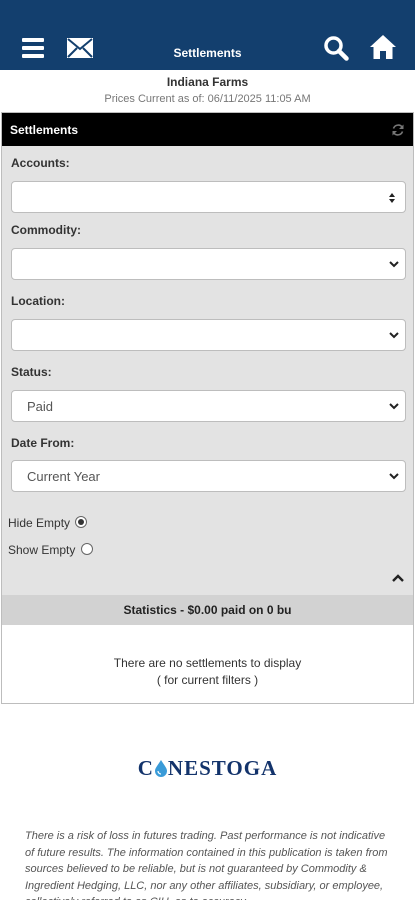  I want to click on logo-text-suffix: NESTOGA, so click(222, 768).